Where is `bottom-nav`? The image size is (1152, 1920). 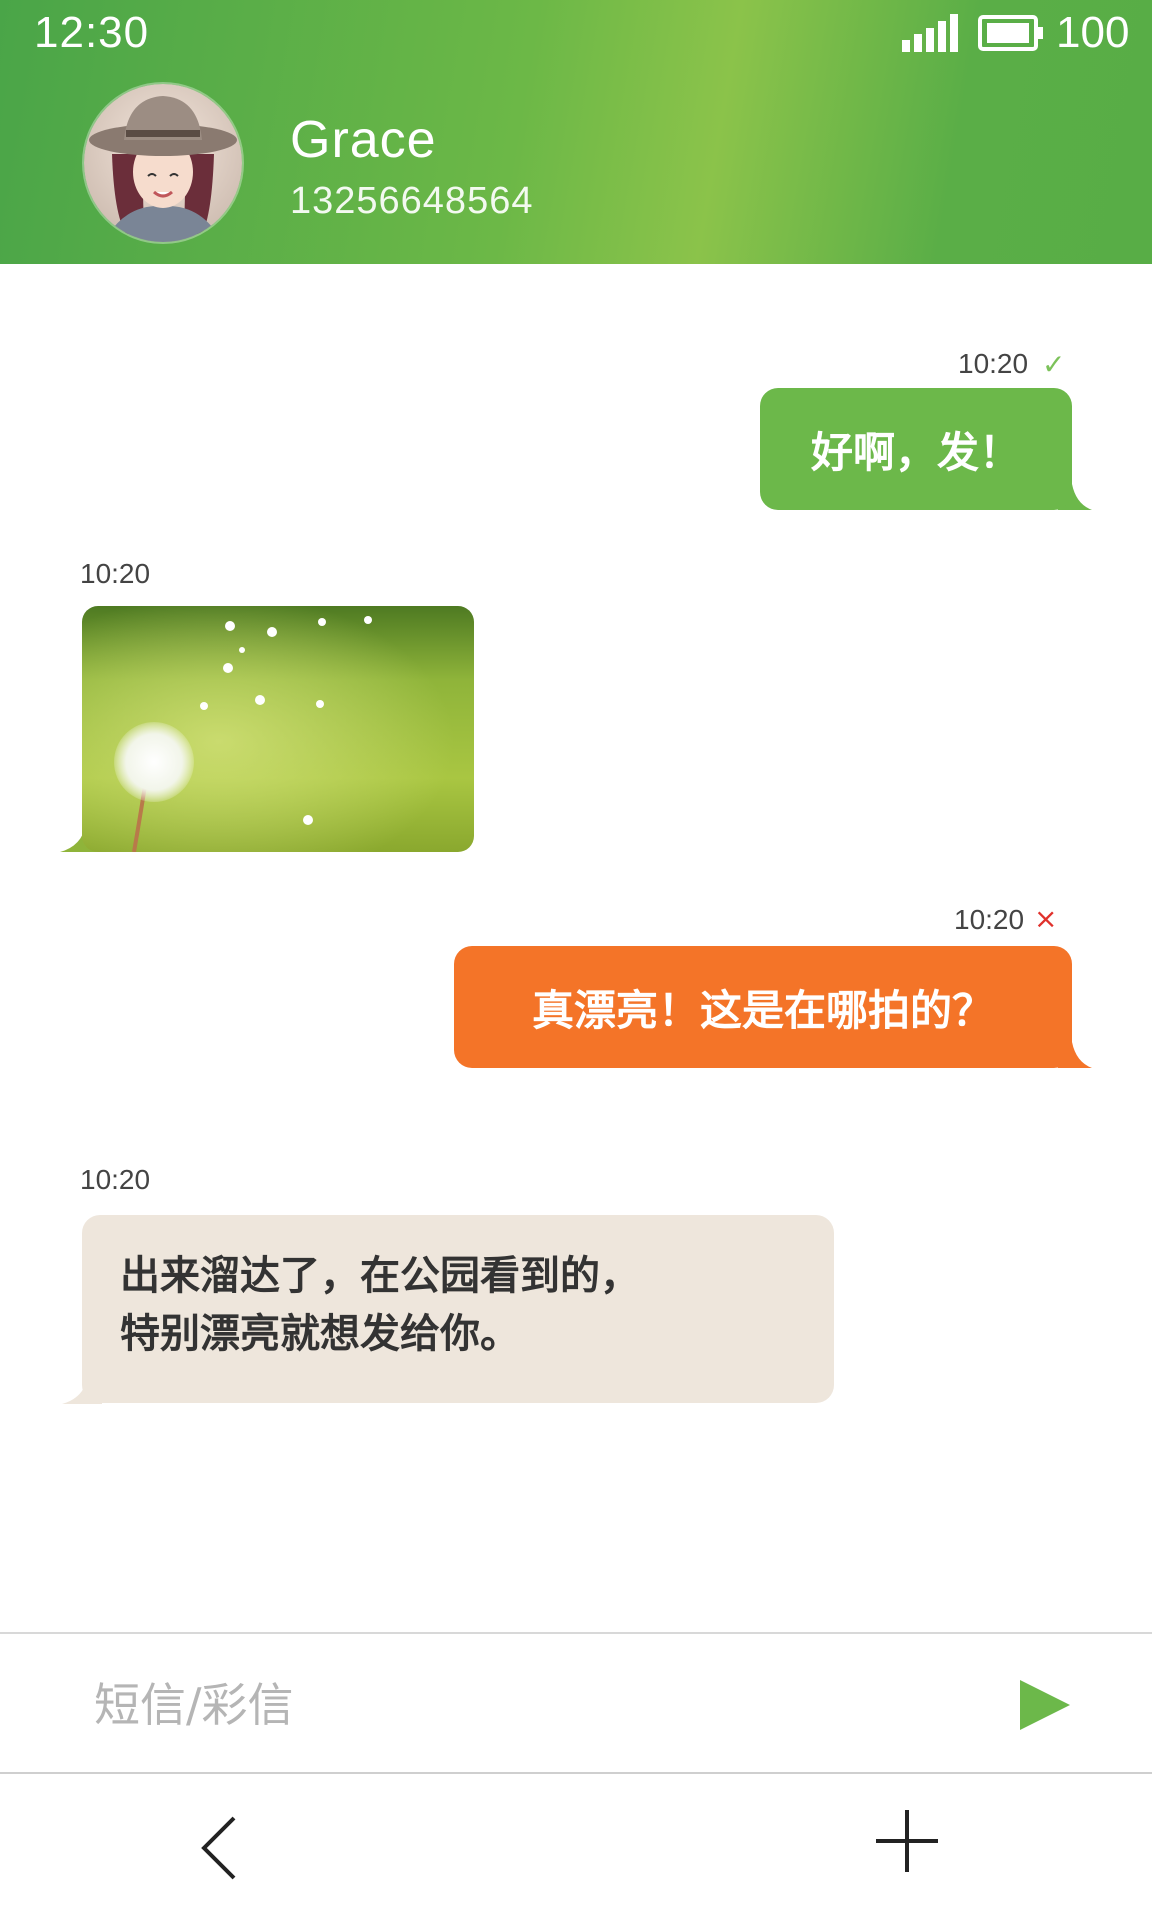
bottom-nav is located at coordinates (576, 1847).